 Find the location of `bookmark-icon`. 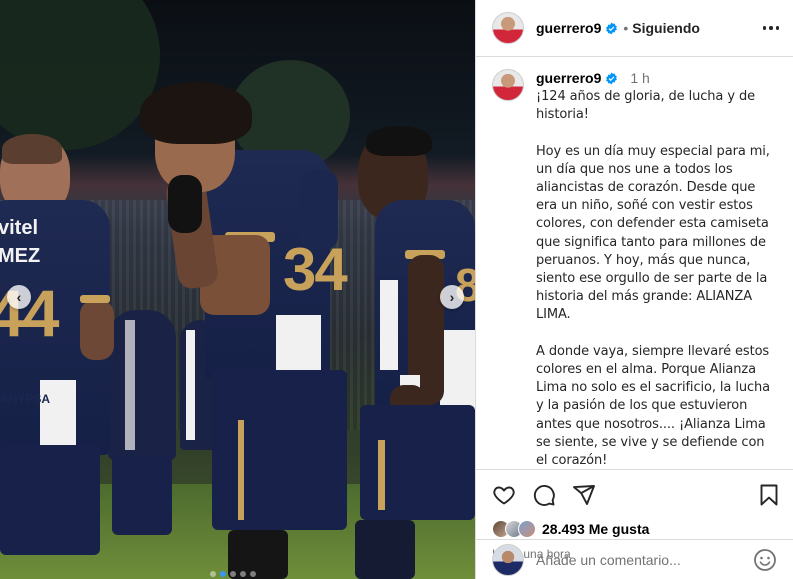

bookmark-icon is located at coordinates (769, 495).